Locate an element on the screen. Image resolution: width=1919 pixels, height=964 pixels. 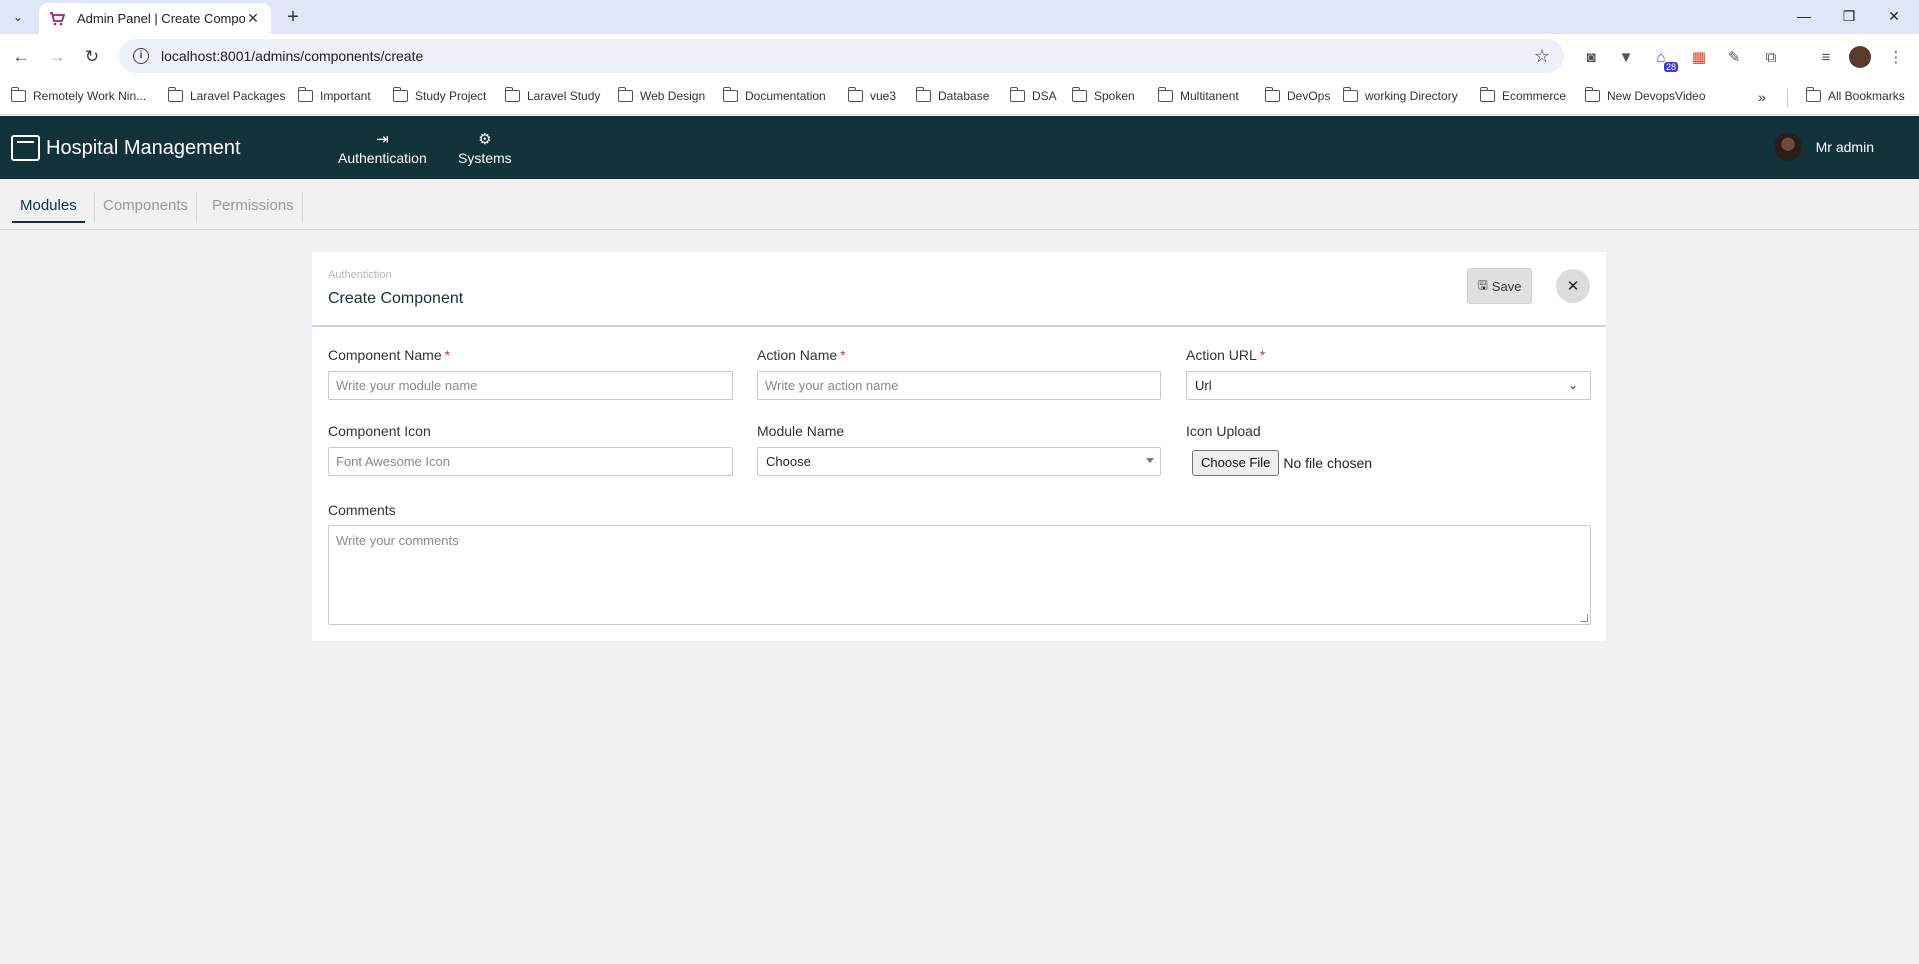
media-control-icon: ≡ is located at coordinates (1826, 57).